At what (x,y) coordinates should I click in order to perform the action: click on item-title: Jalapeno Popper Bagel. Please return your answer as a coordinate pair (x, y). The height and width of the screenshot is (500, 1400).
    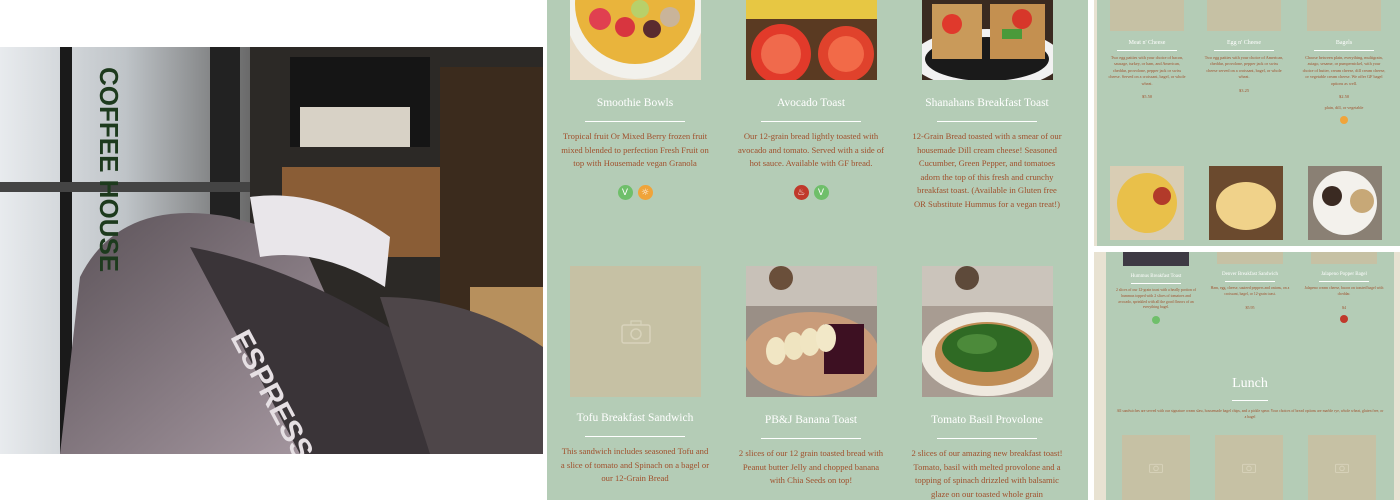
    Looking at the image, I should click on (1344, 274).